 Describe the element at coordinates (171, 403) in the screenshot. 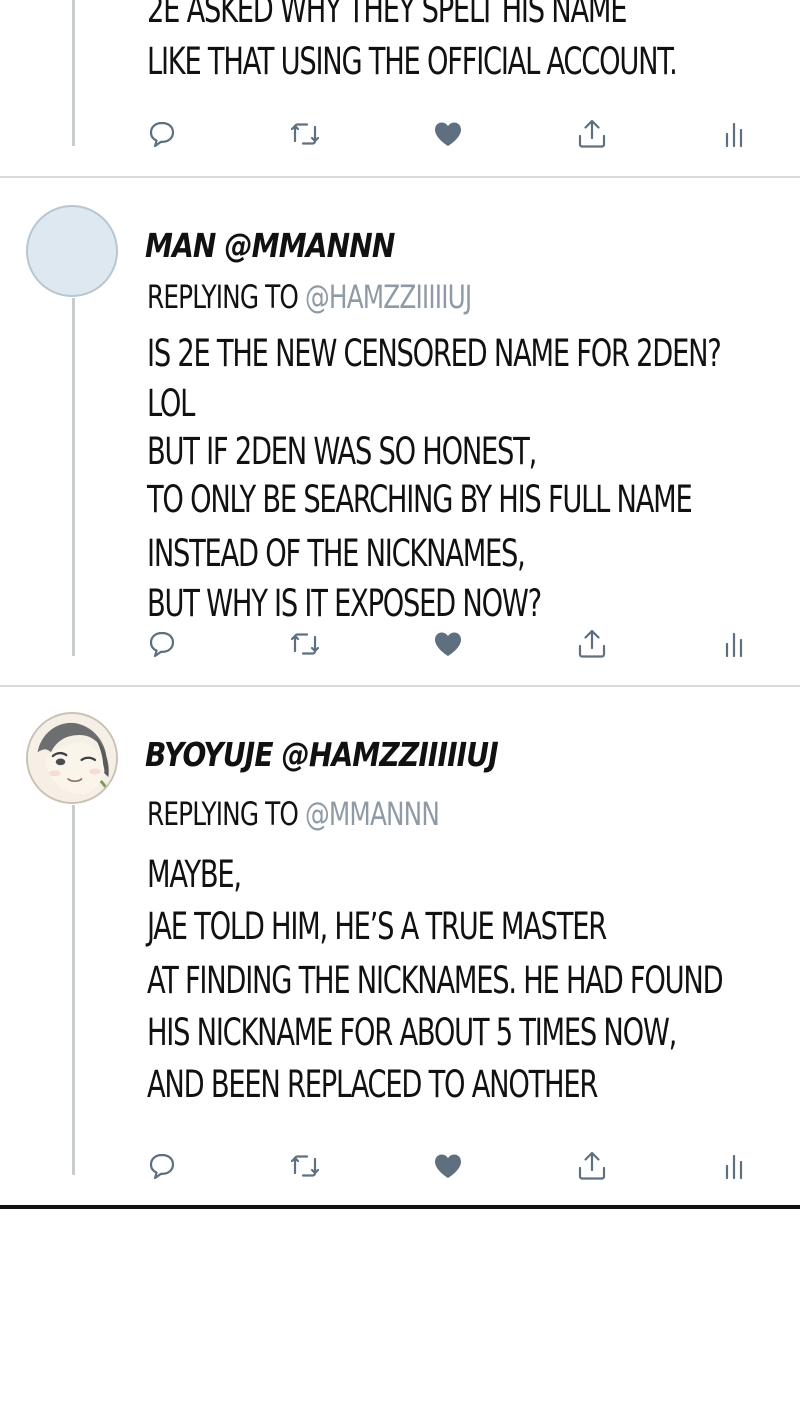

I see `tweet-text-line: LOL` at that location.